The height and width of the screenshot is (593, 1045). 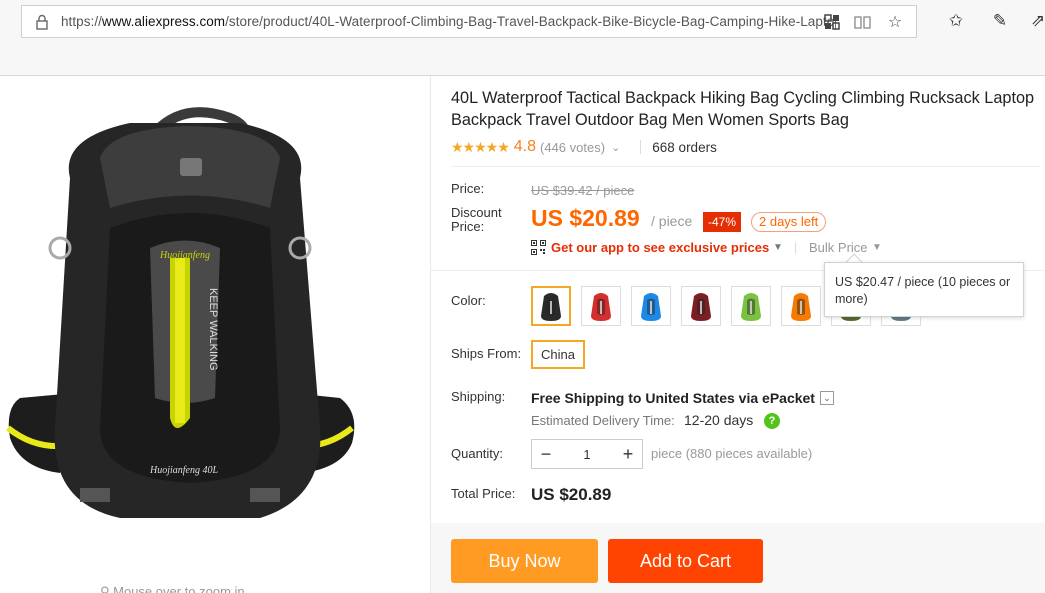 I want to click on estimated-delivery-label: Estimated Delivery Time:, so click(x=603, y=420).